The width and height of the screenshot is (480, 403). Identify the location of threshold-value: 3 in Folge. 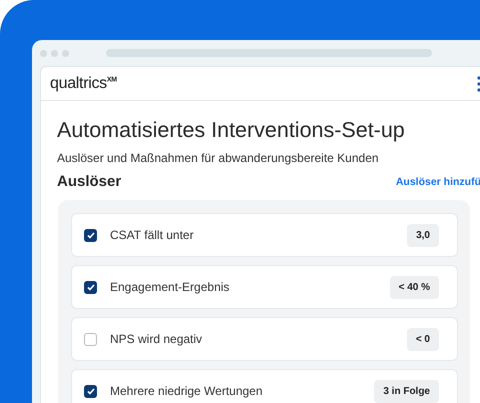
(406, 391).